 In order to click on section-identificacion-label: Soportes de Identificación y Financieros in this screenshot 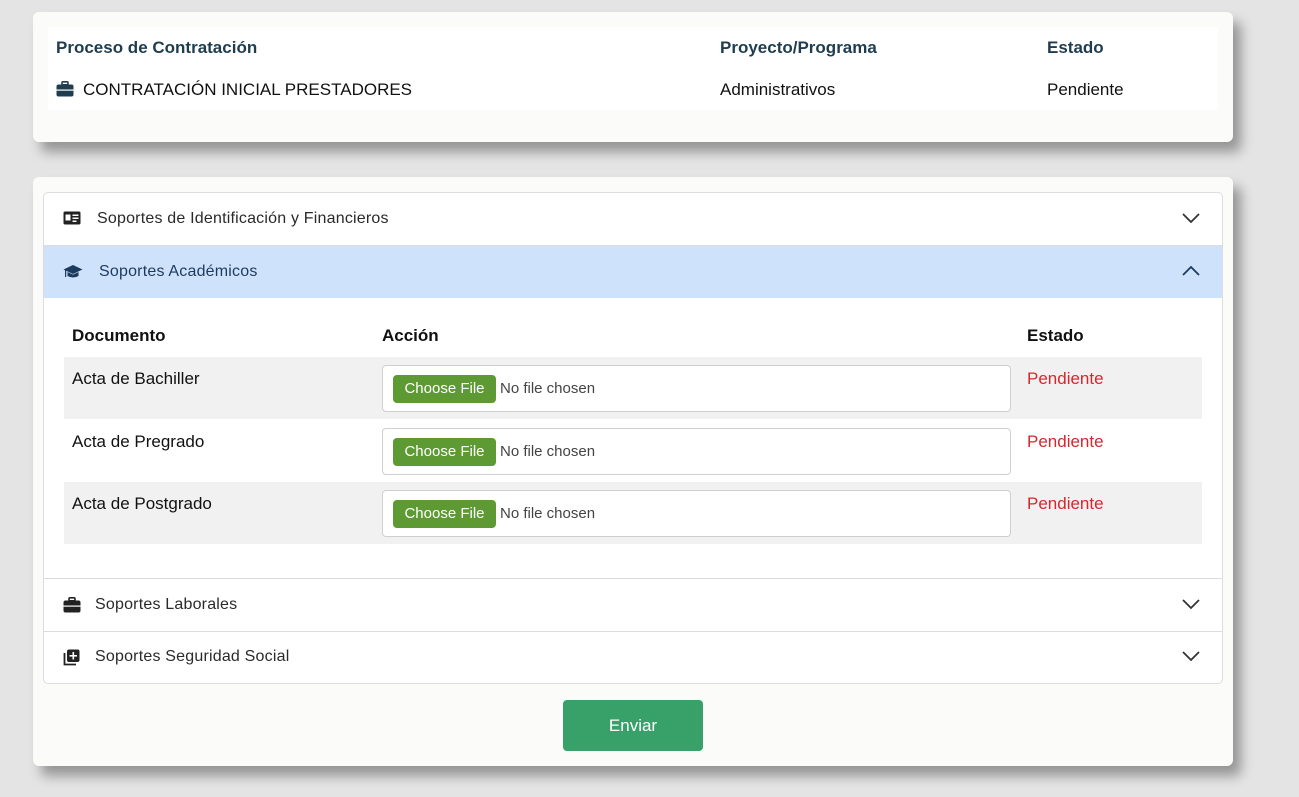, I will do `click(243, 218)`.